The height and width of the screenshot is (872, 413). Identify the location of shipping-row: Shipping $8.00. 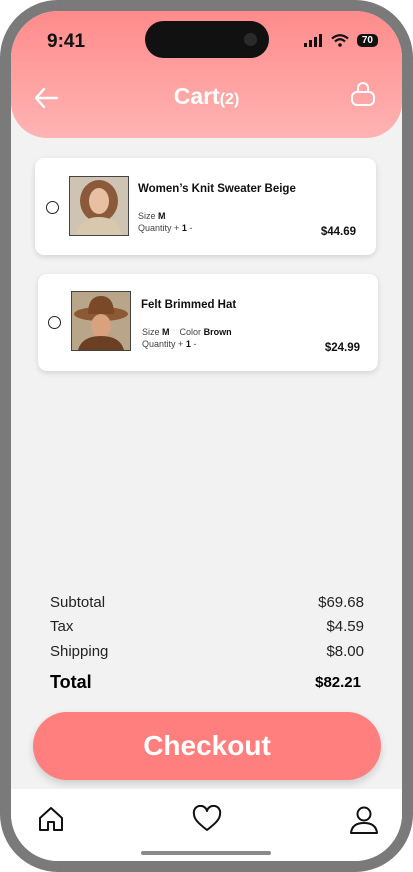
(207, 651).